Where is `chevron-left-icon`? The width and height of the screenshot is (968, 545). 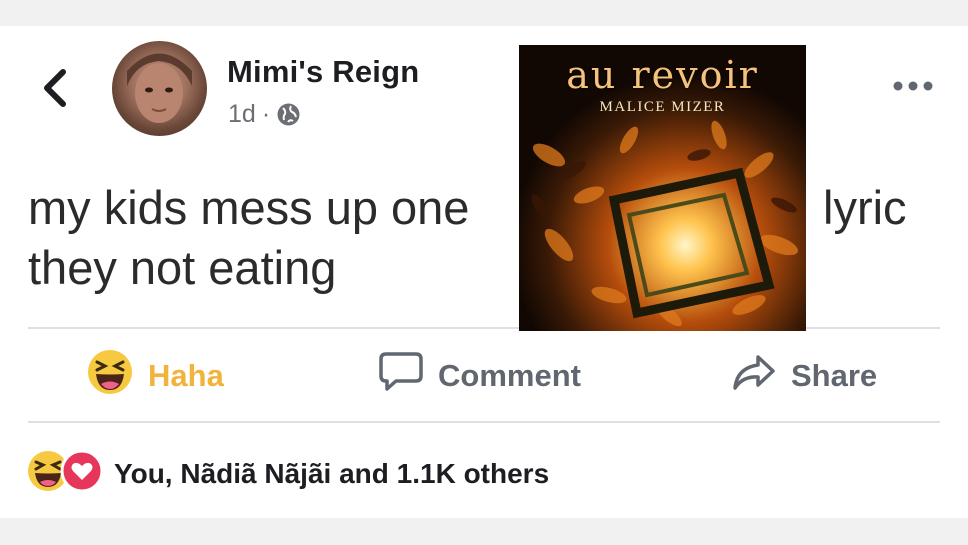 chevron-left-icon is located at coordinates (56, 88).